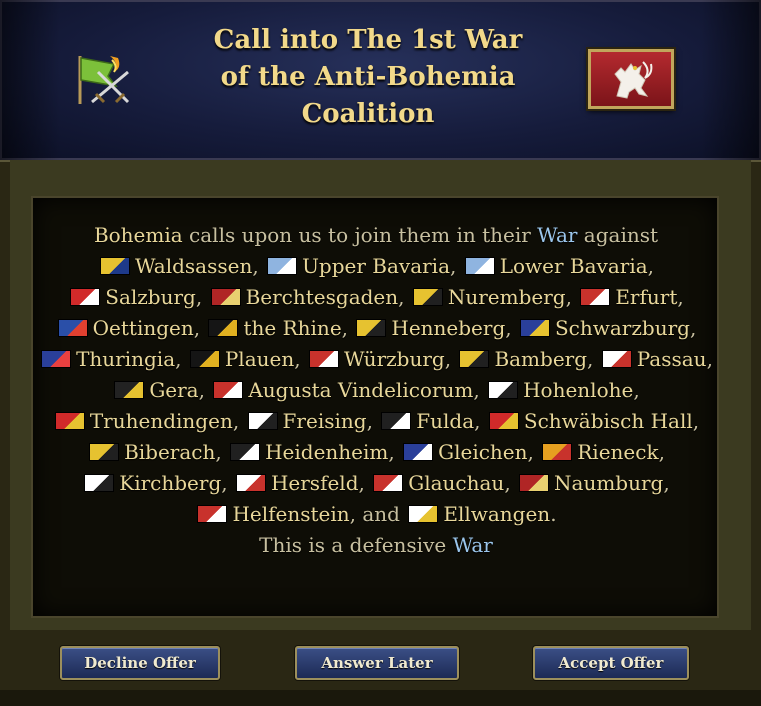  I want to click on country-name: Hersfeld, so click(314, 483).